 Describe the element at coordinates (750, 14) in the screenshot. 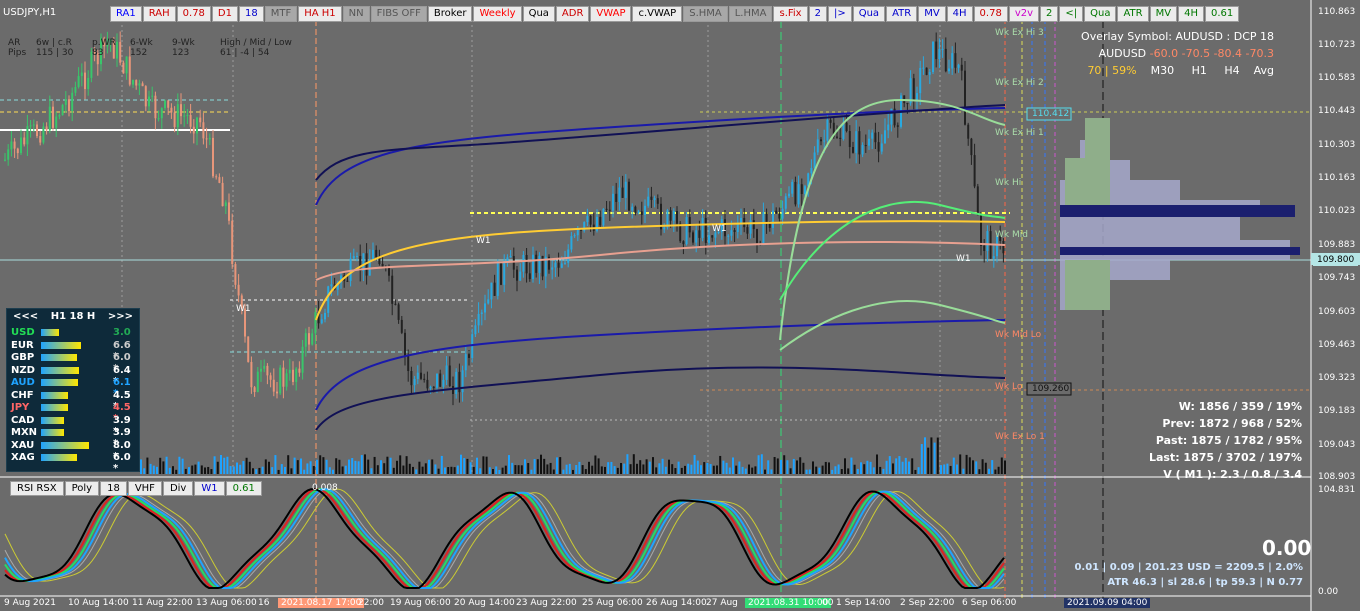

I see `toolbar-button-16: L.HMA` at that location.